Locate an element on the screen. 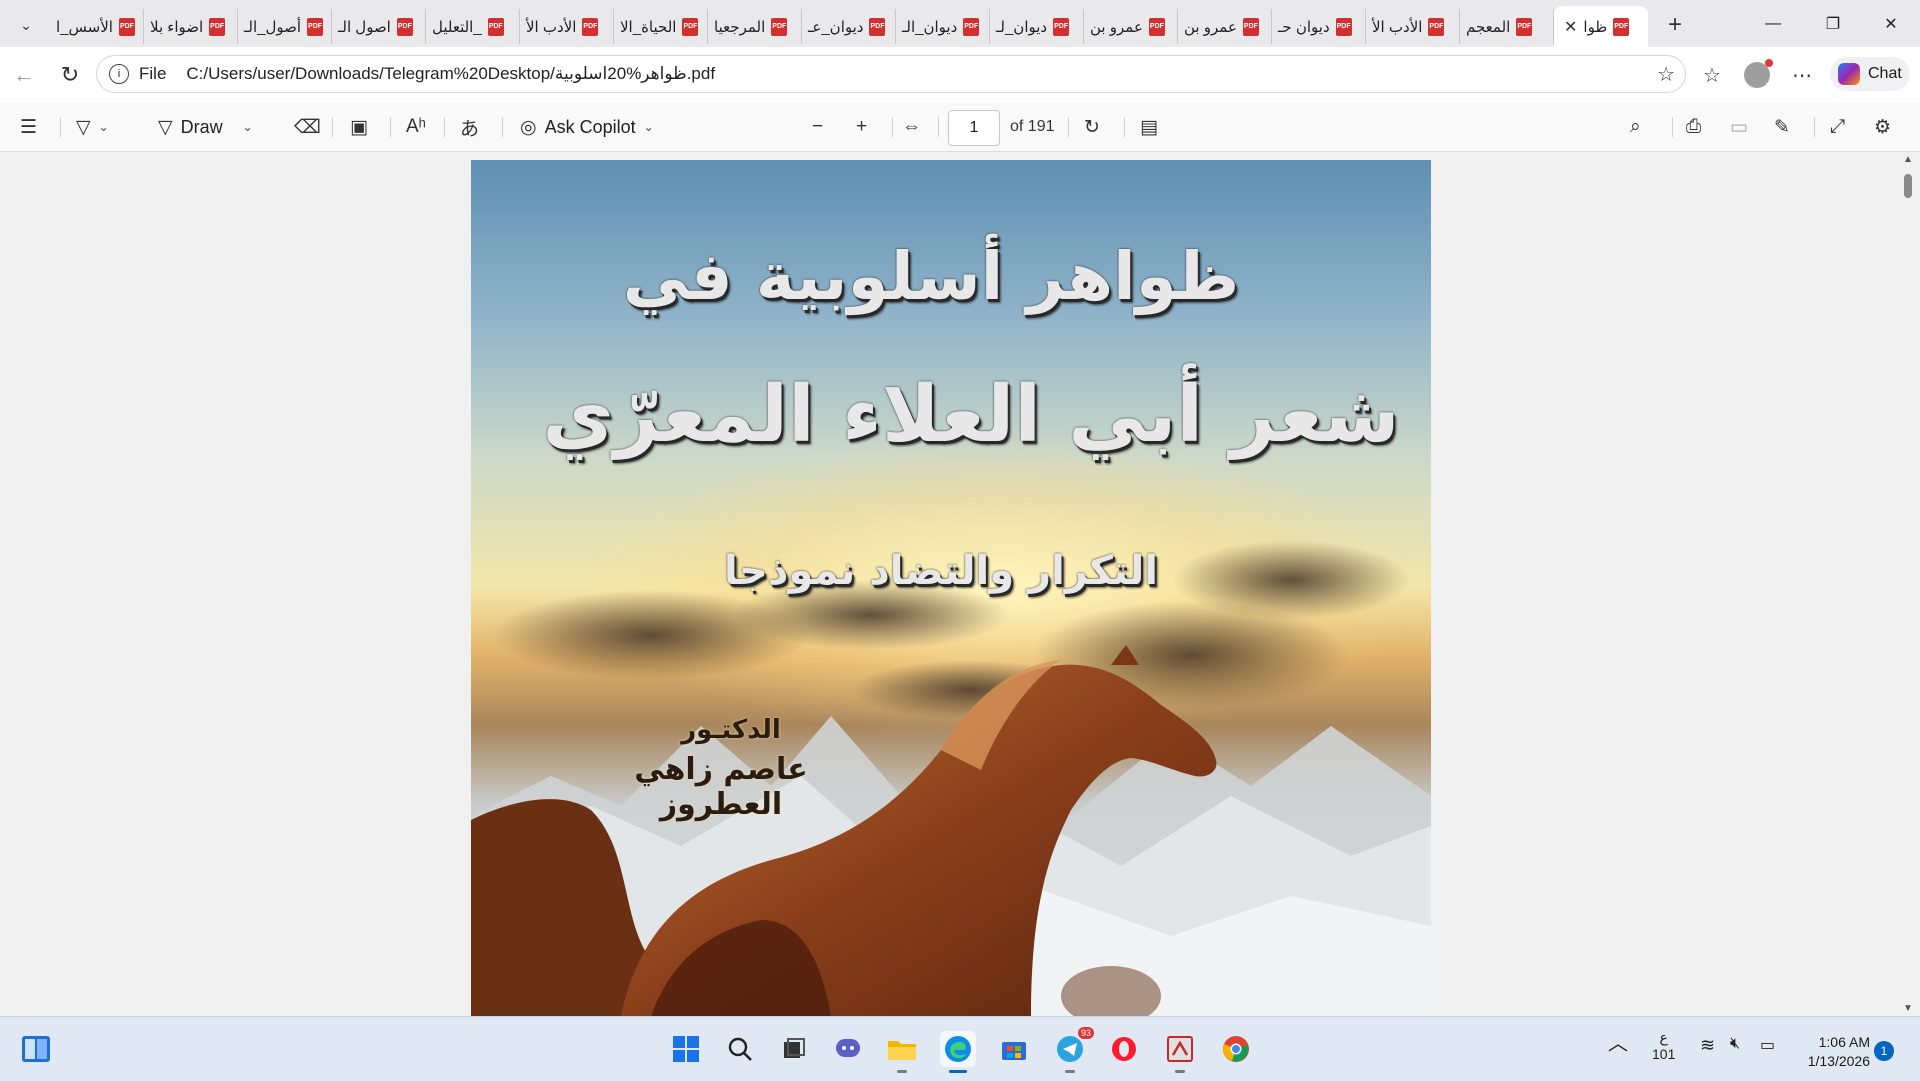 The height and width of the screenshot is (1081, 1920). tab-title: الحياة_الا is located at coordinates (648, 27).